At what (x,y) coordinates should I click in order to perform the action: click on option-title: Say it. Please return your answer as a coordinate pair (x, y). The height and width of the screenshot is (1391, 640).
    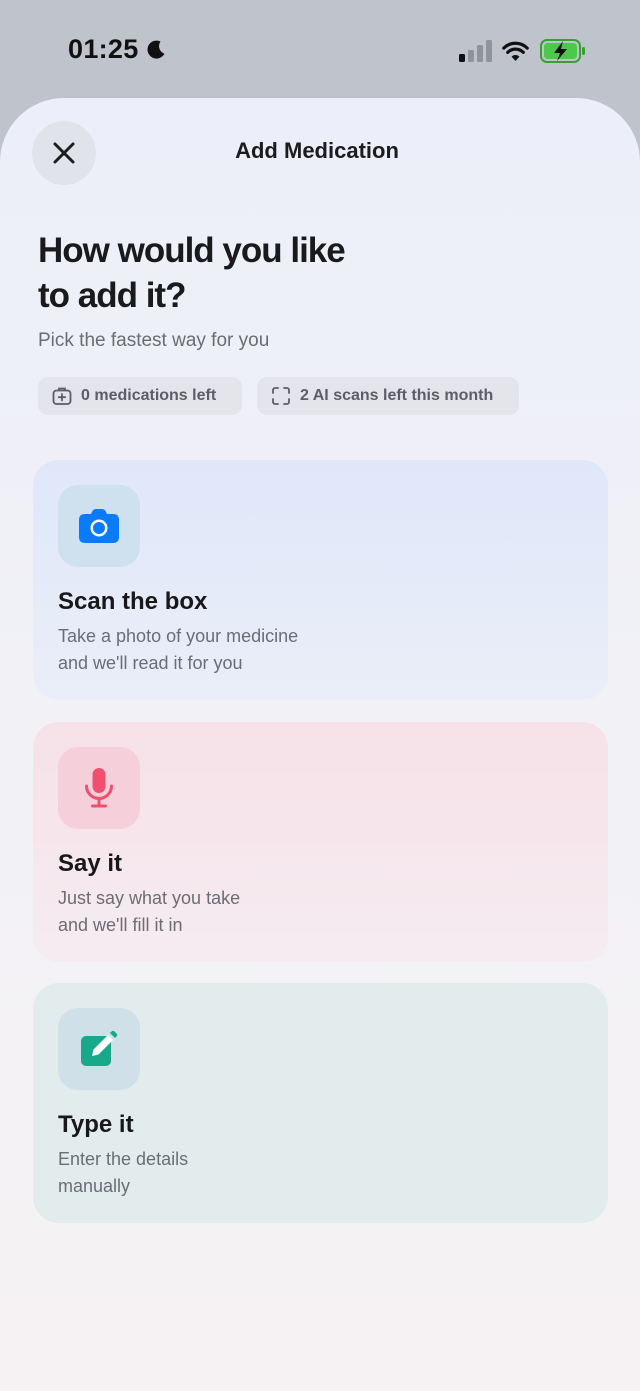
    Looking at the image, I should click on (90, 863).